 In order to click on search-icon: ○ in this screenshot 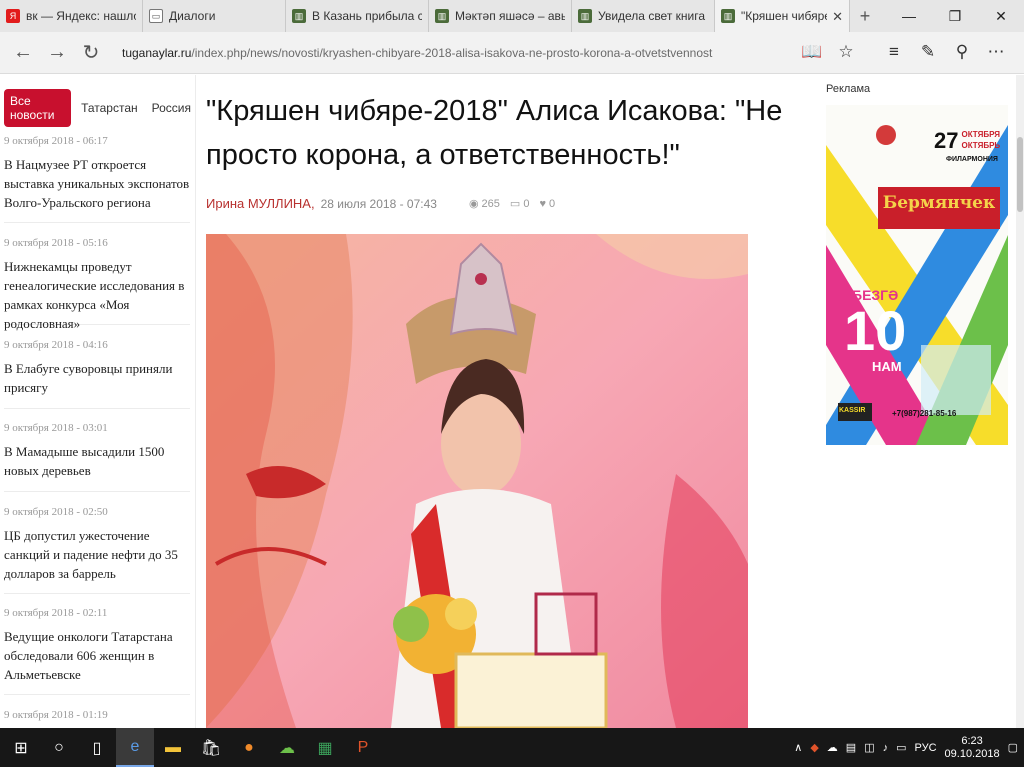, I will do `click(59, 747)`.